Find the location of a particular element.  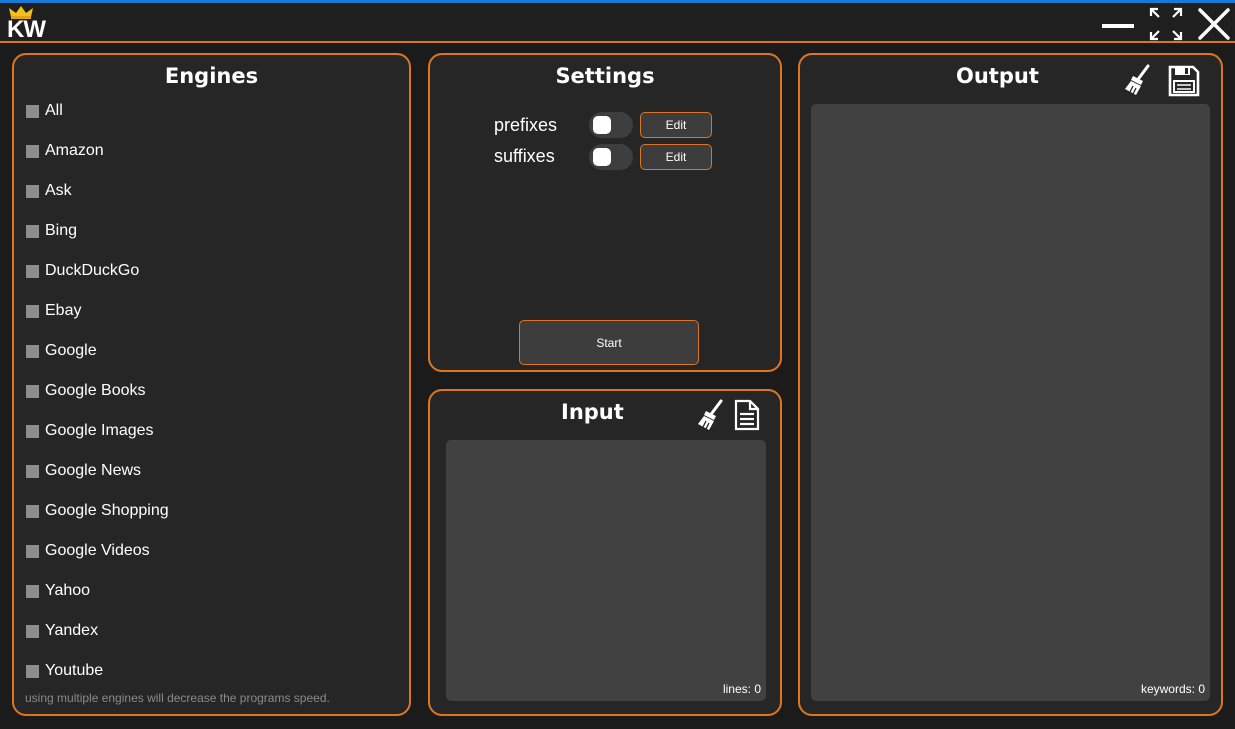

engine-label: Google News is located at coordinates (93, 470).